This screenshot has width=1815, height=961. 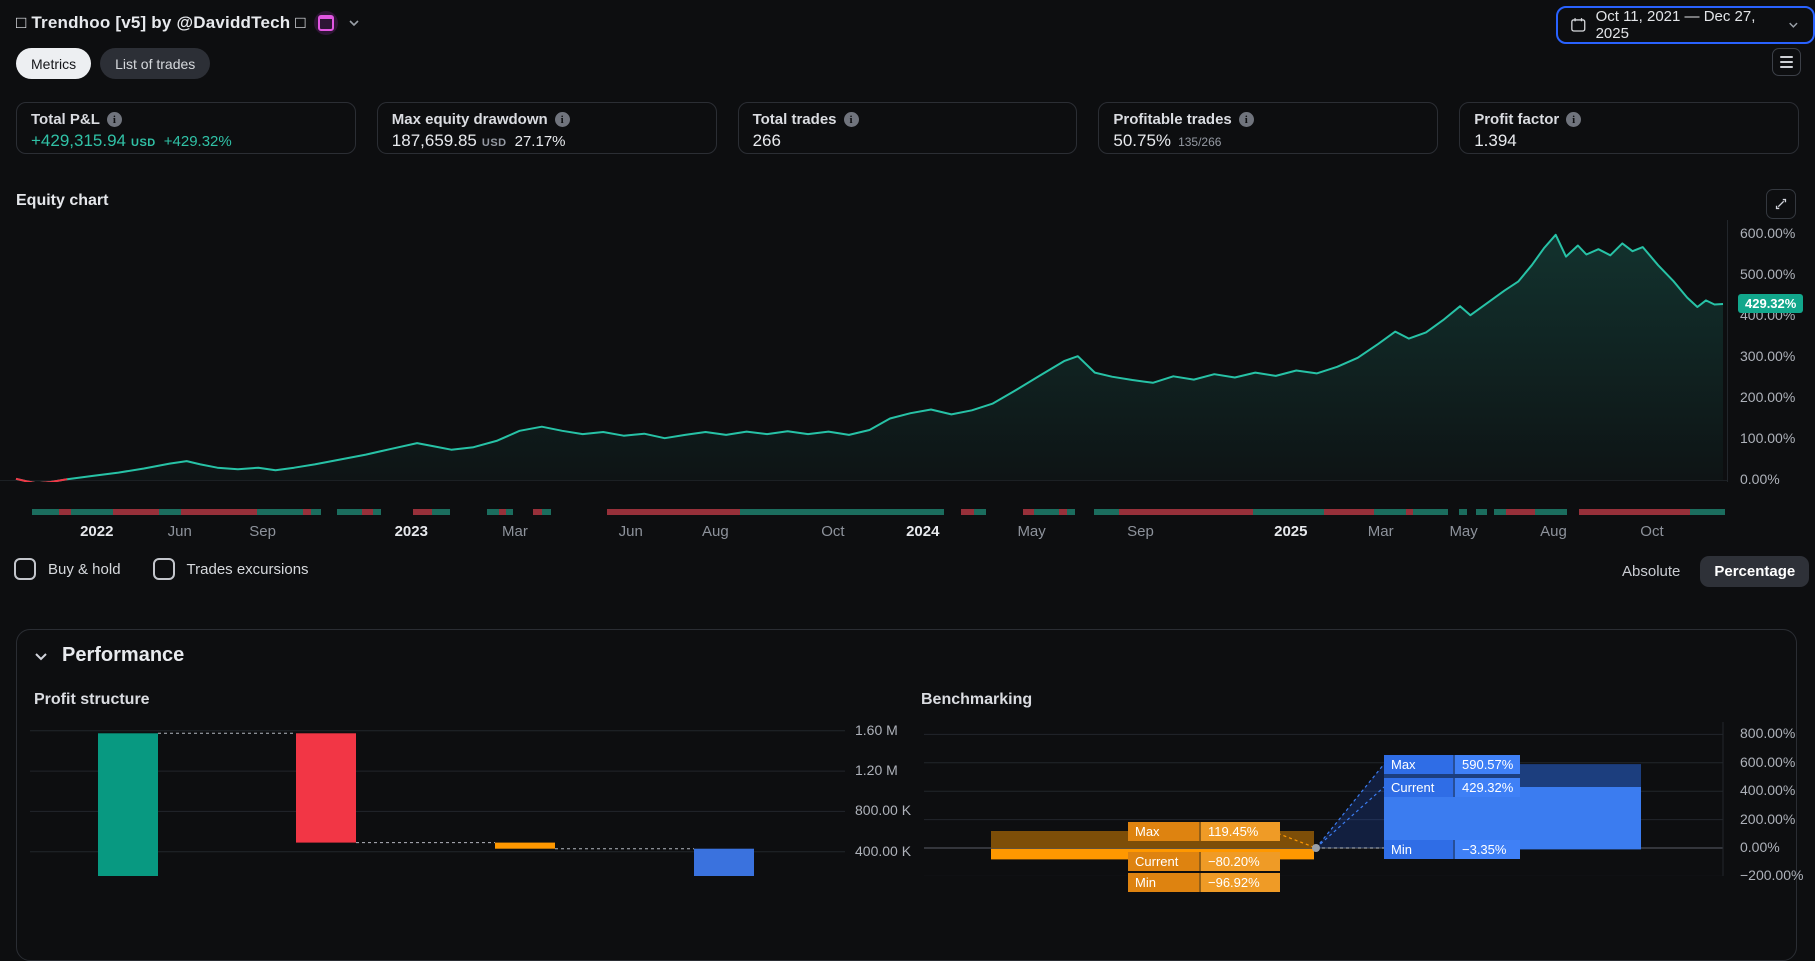 What do you see at coordinates (161, 22) in the screenshot?
I see `strategy-title: □ Trendhoo [v5] by @DaviddTech □` at bounding box center [161, 22].